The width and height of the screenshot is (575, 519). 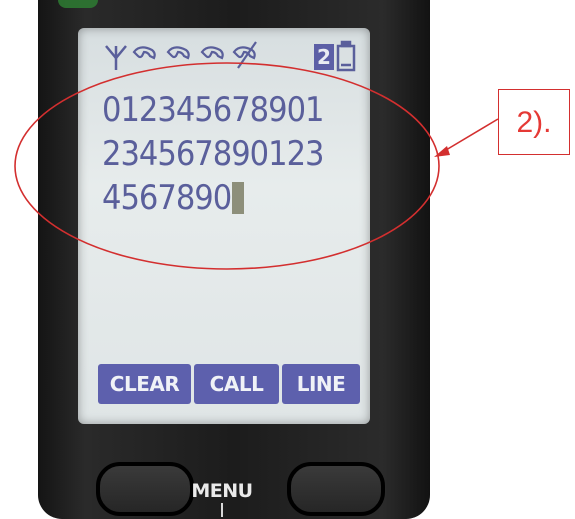 What do you see at coordinates (324, 57) in the screenshot?
I see `line-number-badge: 2` at bounding box center [324, 57].